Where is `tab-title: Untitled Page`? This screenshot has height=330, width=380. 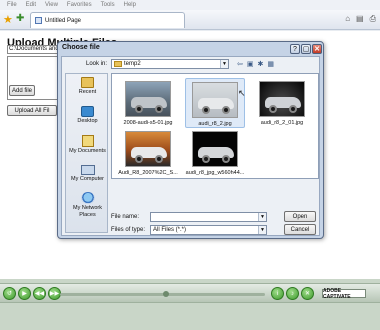
tab-title: Untitled Page is located at coordinates (63, 20).